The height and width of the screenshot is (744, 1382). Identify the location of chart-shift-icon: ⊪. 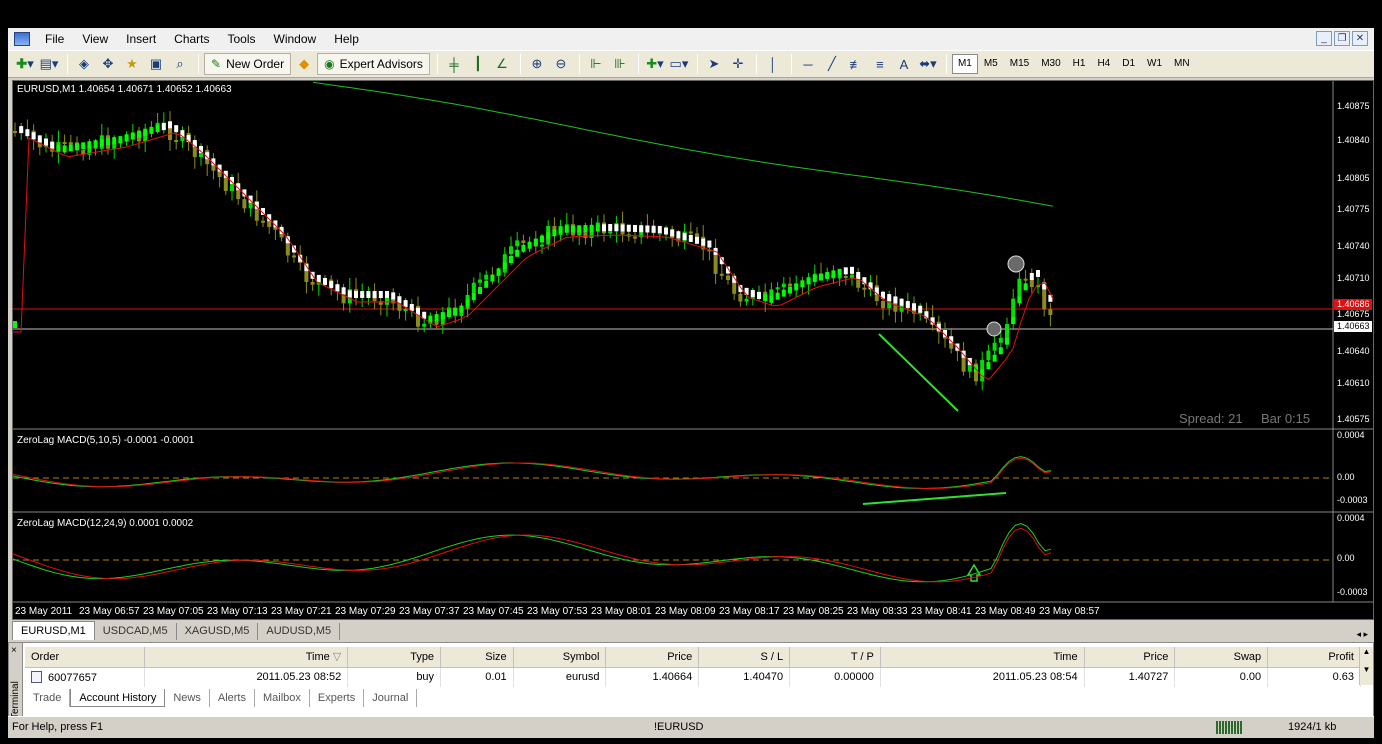
(620, 64).